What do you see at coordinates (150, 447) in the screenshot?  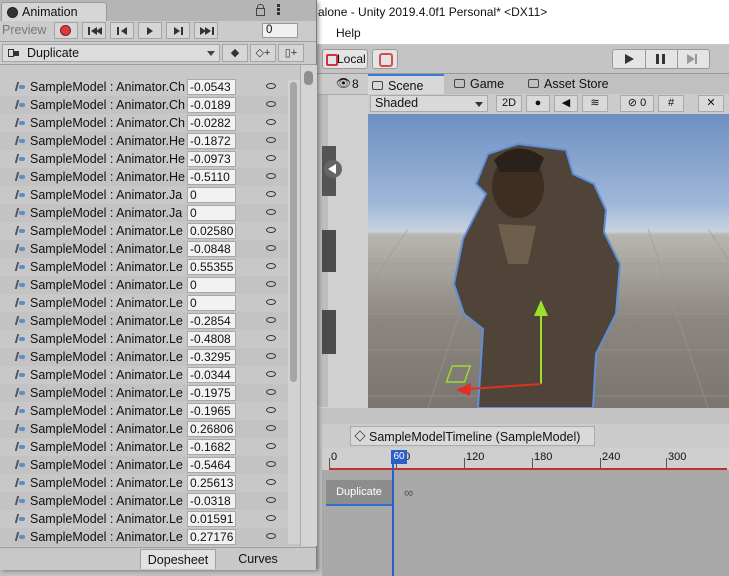 I see `property-row: SampleModel : Animator.Le -0.1682` at bounding box center [150, 447].